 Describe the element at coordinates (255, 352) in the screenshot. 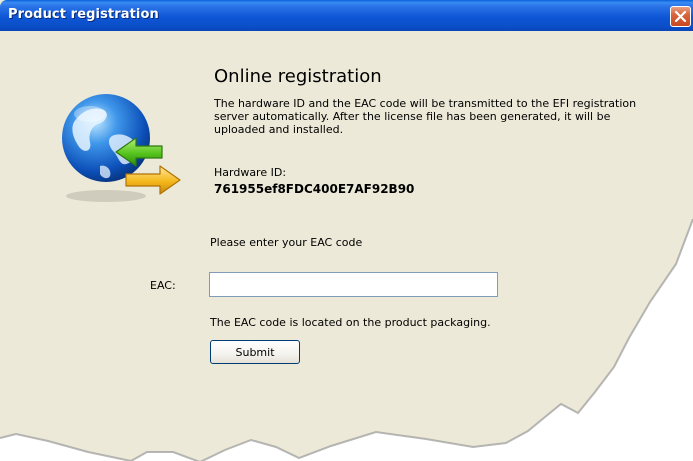

I see `submit-button: Submit` at that location.